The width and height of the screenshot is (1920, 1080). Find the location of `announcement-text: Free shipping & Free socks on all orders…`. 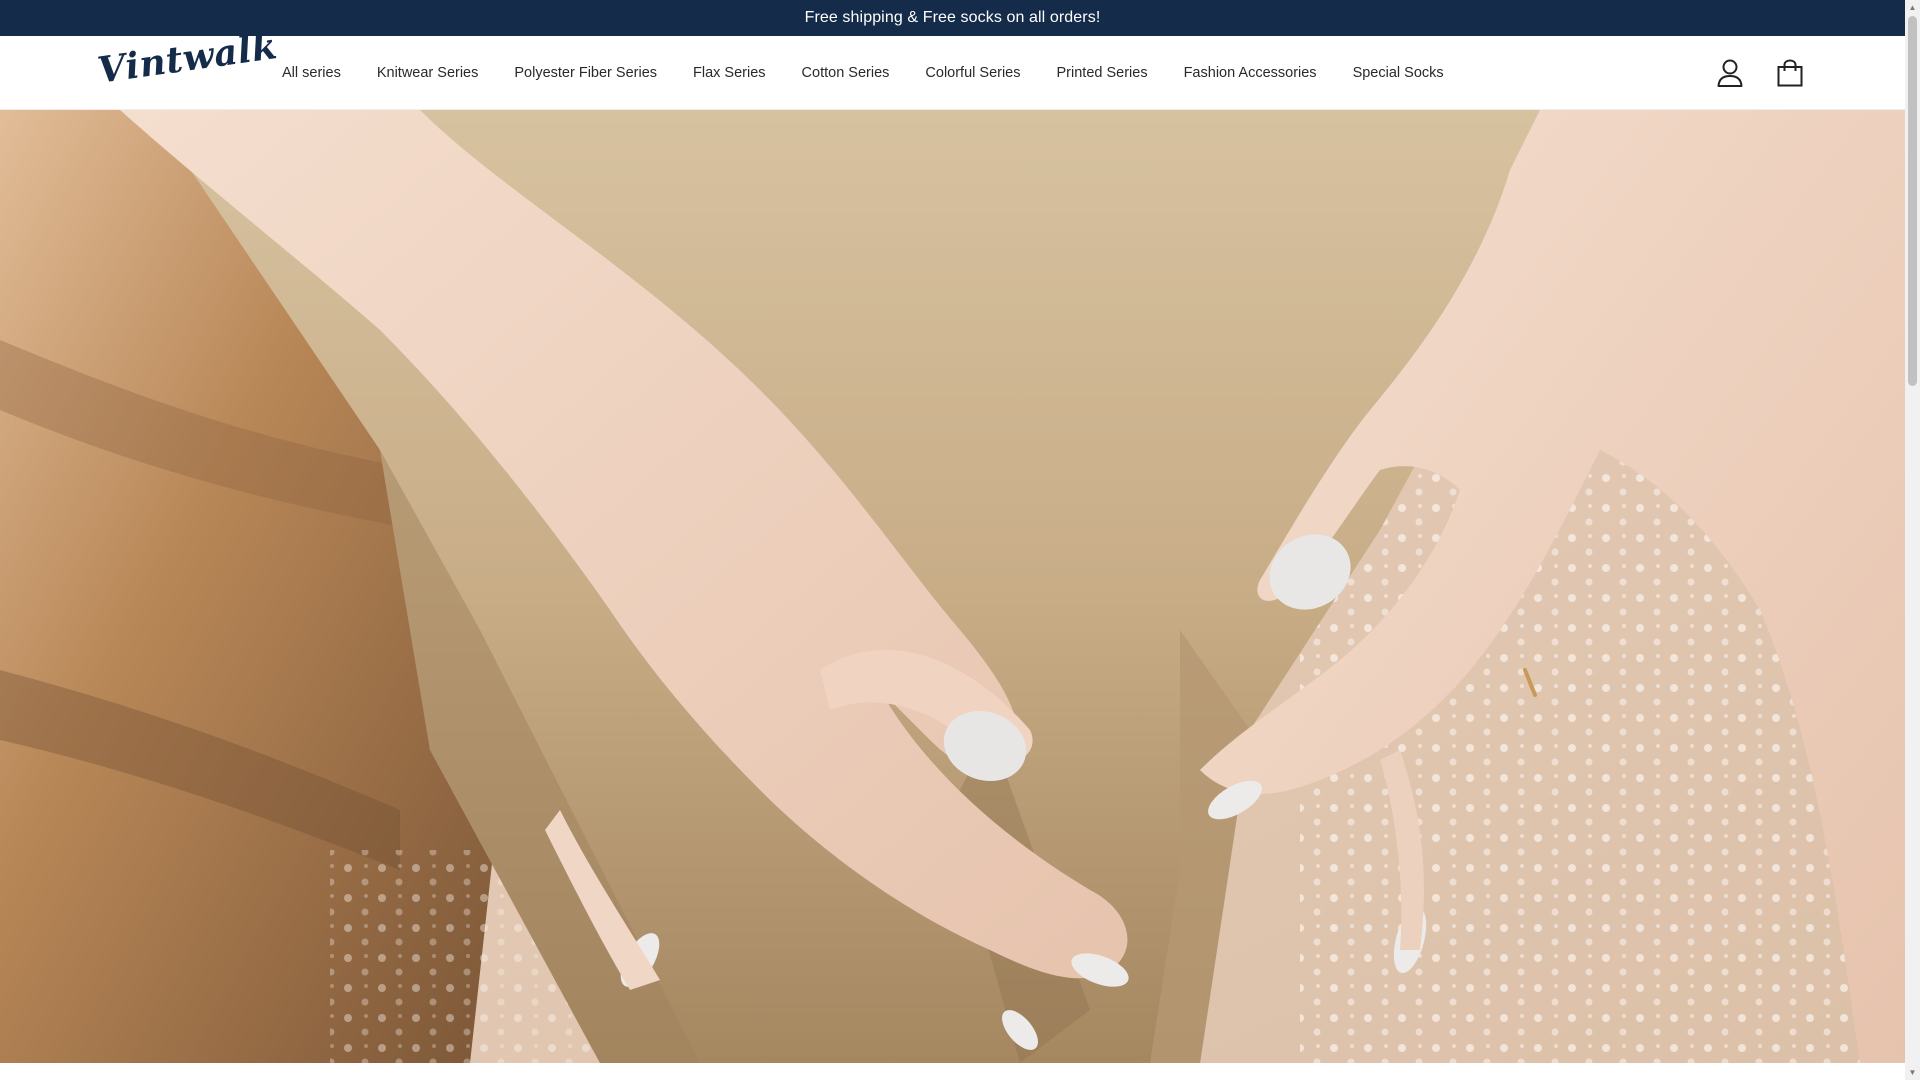

announcement-text: Free shipping & Free socks on all orders… is located at coordinates (952, 17).